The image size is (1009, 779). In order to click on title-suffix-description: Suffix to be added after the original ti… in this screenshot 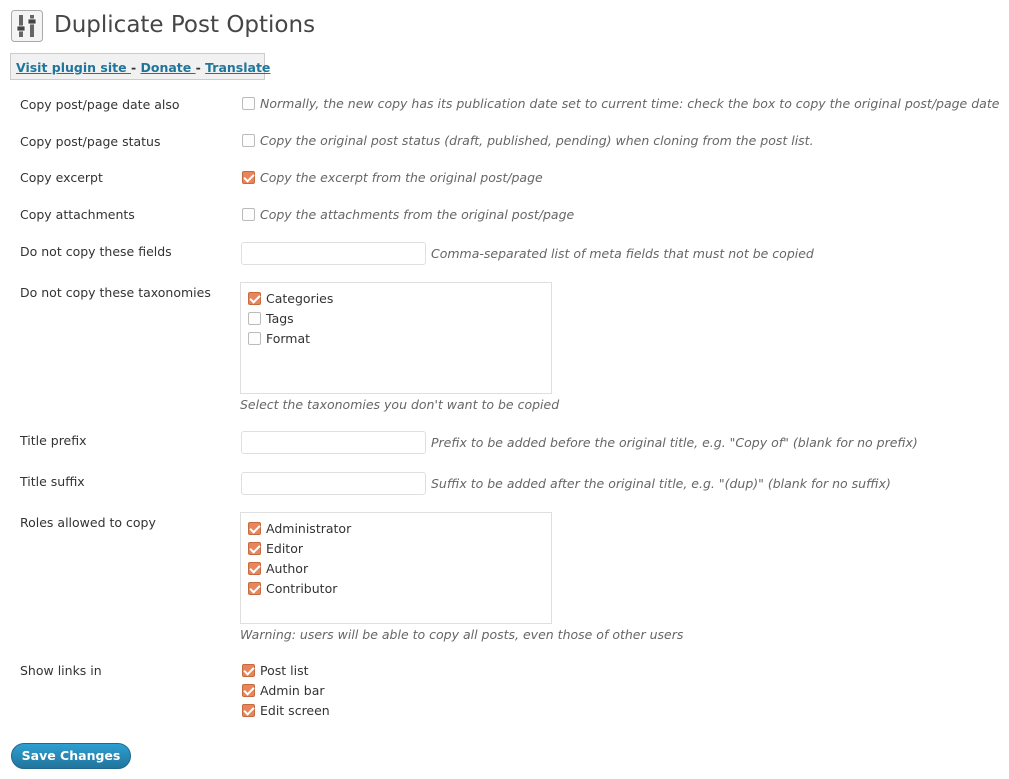, I will do `click(661, 483)`.